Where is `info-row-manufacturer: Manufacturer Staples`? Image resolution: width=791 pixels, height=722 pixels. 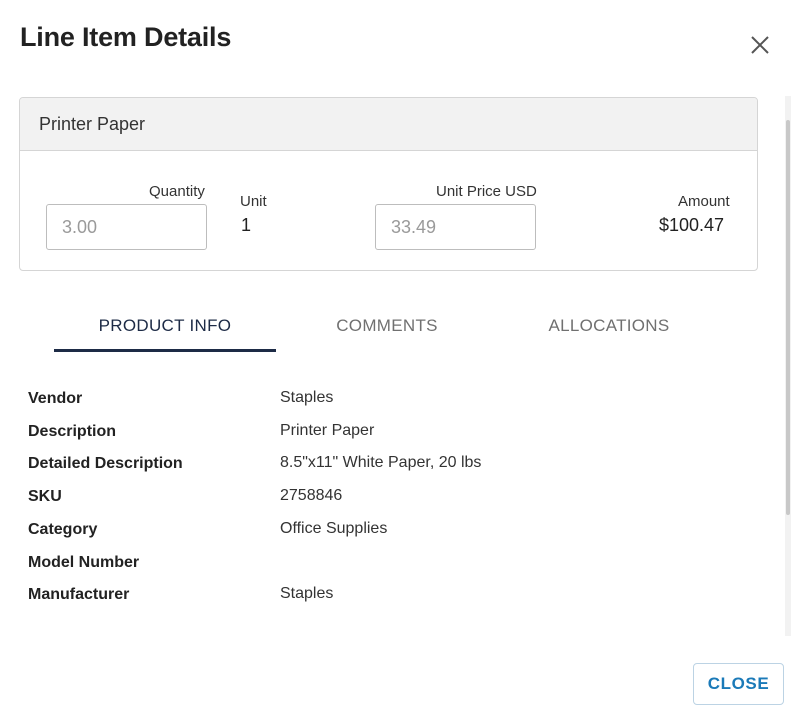 info-row-manufacturer: Manufacturer Staples is located at coordinates (378, 597).